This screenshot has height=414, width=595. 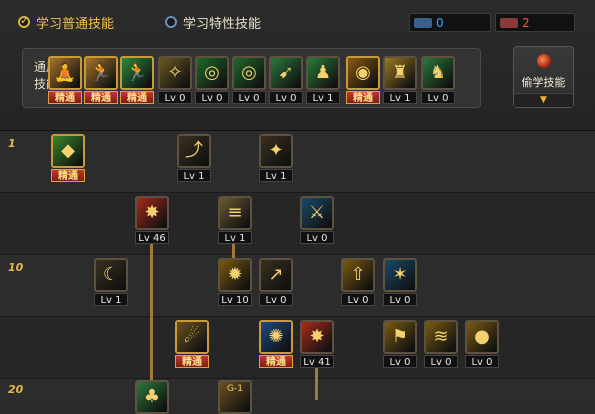 I want to click on level-label: 20, so click(x=16, y=389).